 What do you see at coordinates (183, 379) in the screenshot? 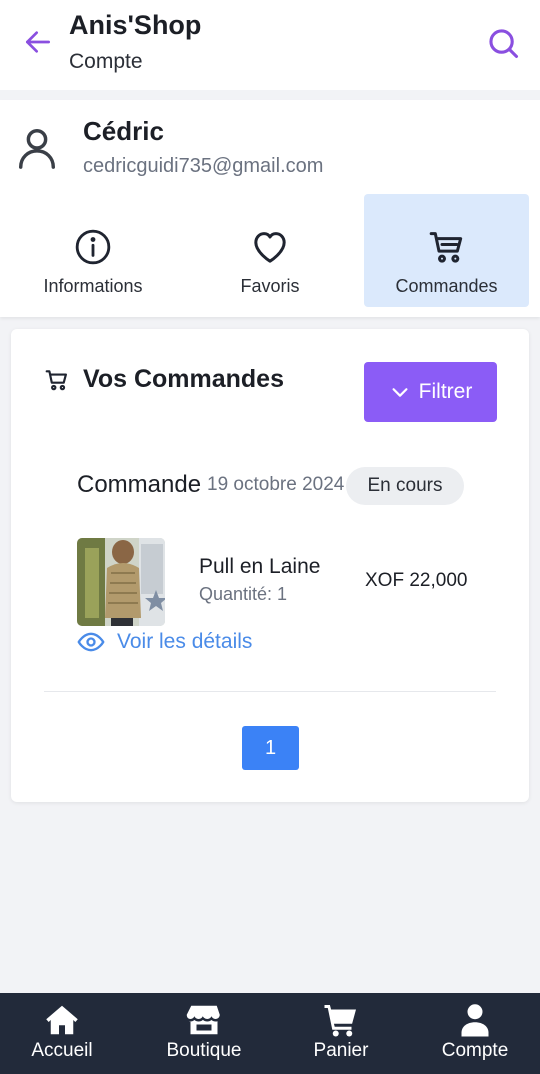
I see `orders-heading: Vos Commandes` at bounding box center [183, 379].